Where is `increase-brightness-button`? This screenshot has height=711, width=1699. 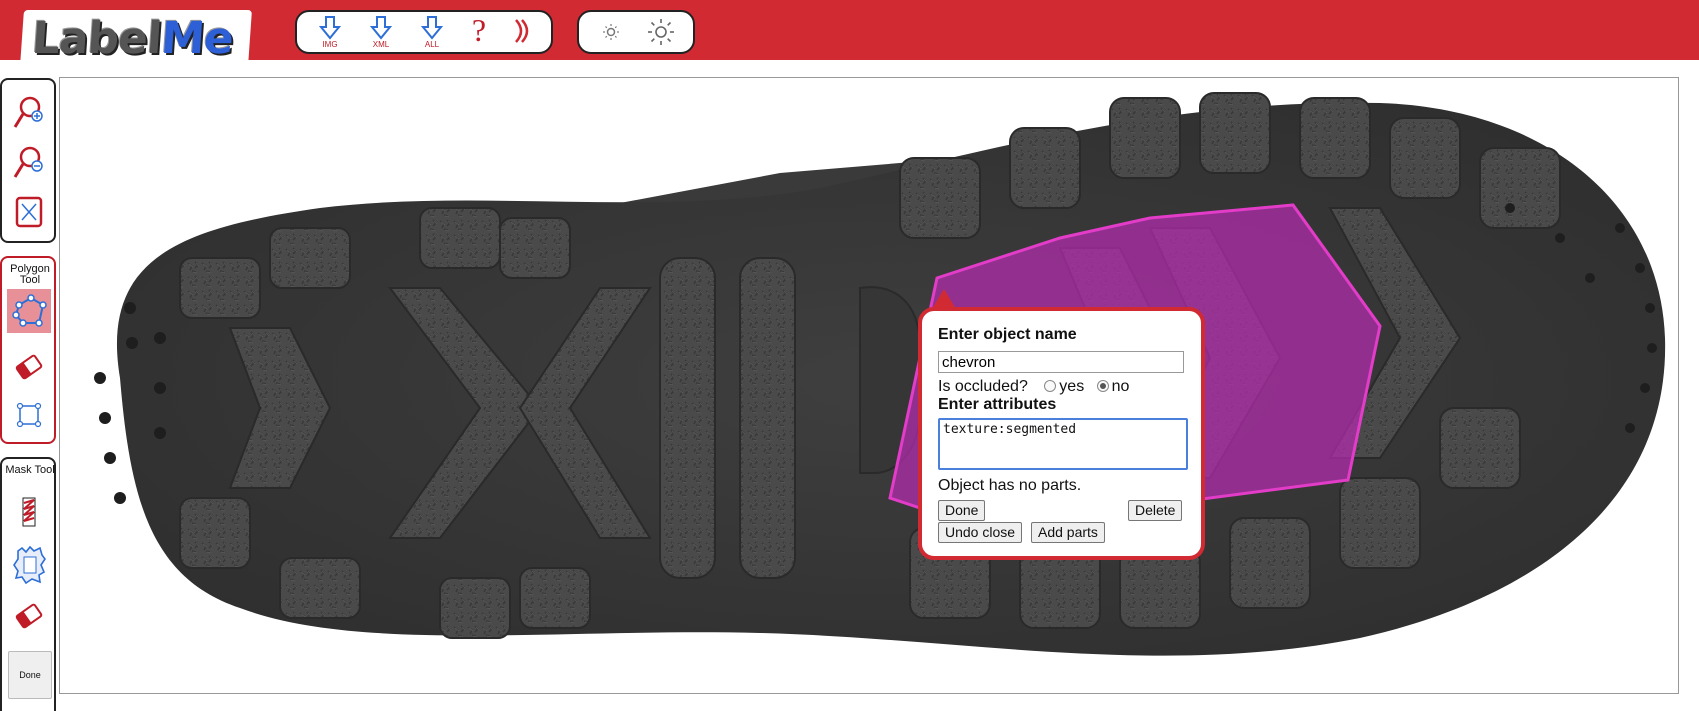 increase-brightness-button is located at coordinates (661, 34).